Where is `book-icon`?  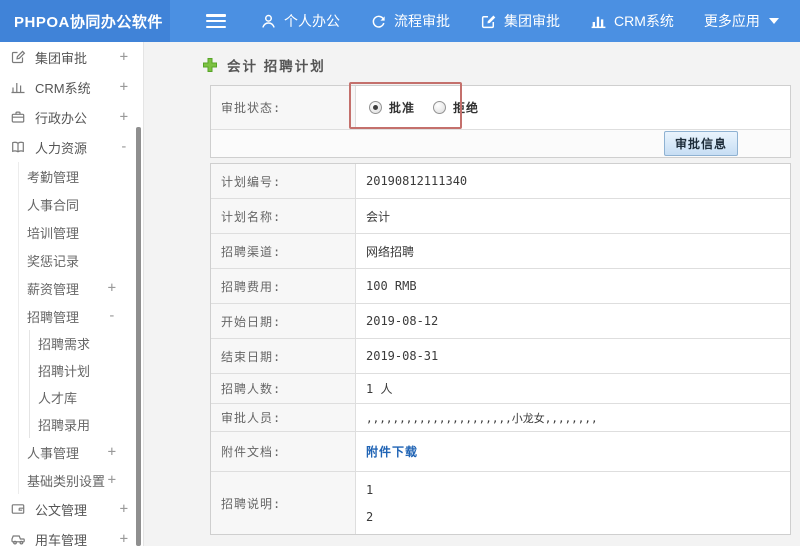 book-icon is located at coordinates (18, 147).